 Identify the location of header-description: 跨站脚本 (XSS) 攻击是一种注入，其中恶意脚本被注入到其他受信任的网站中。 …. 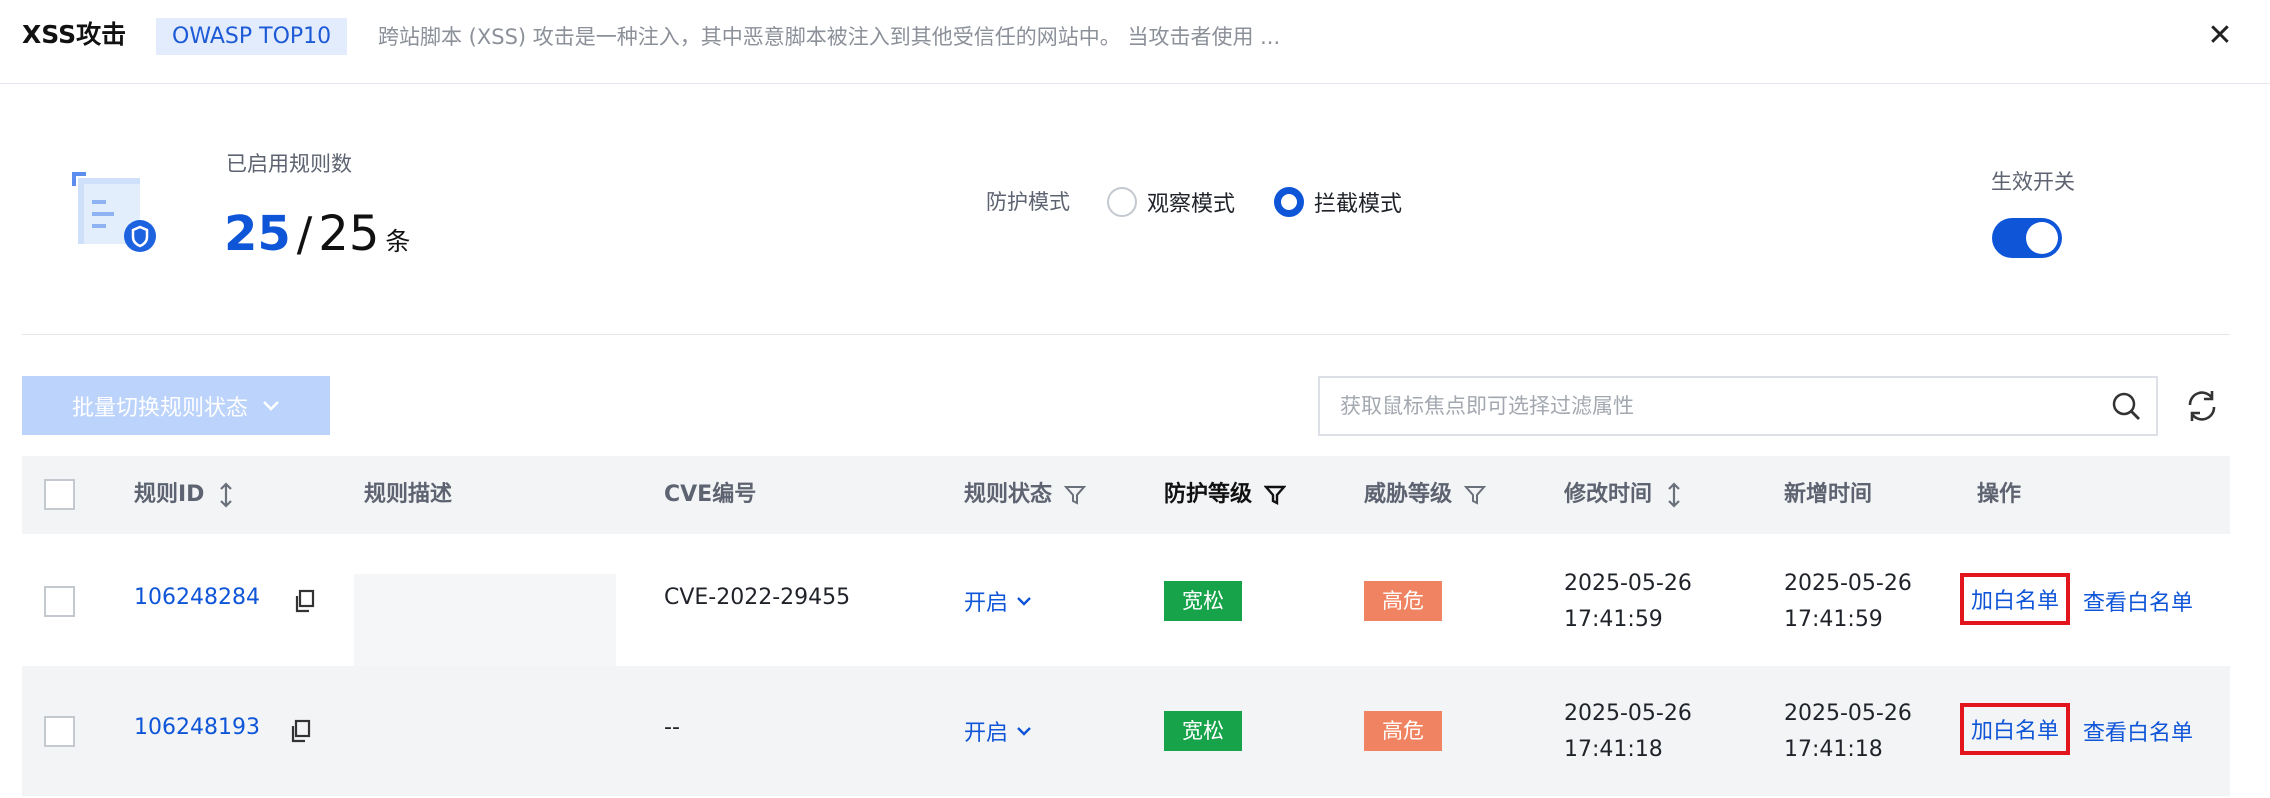
(829, 37).